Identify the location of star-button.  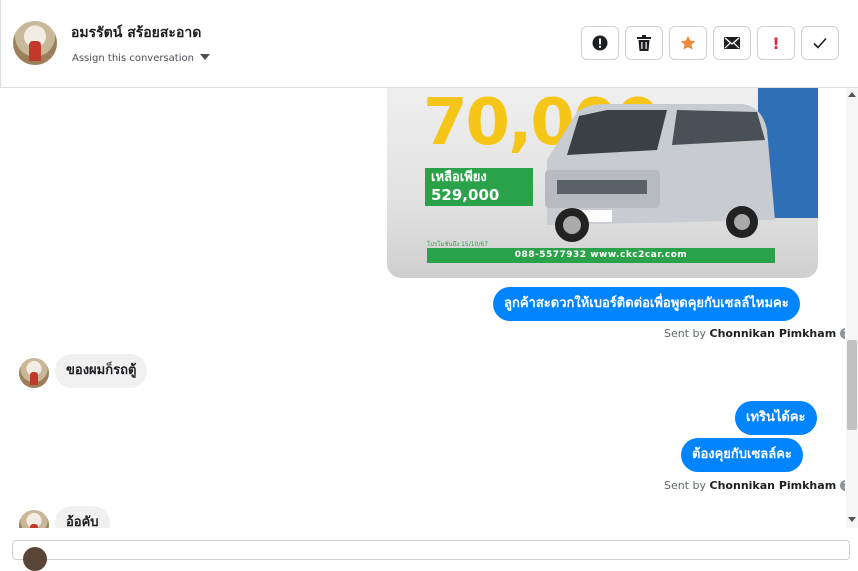
(688, 43).